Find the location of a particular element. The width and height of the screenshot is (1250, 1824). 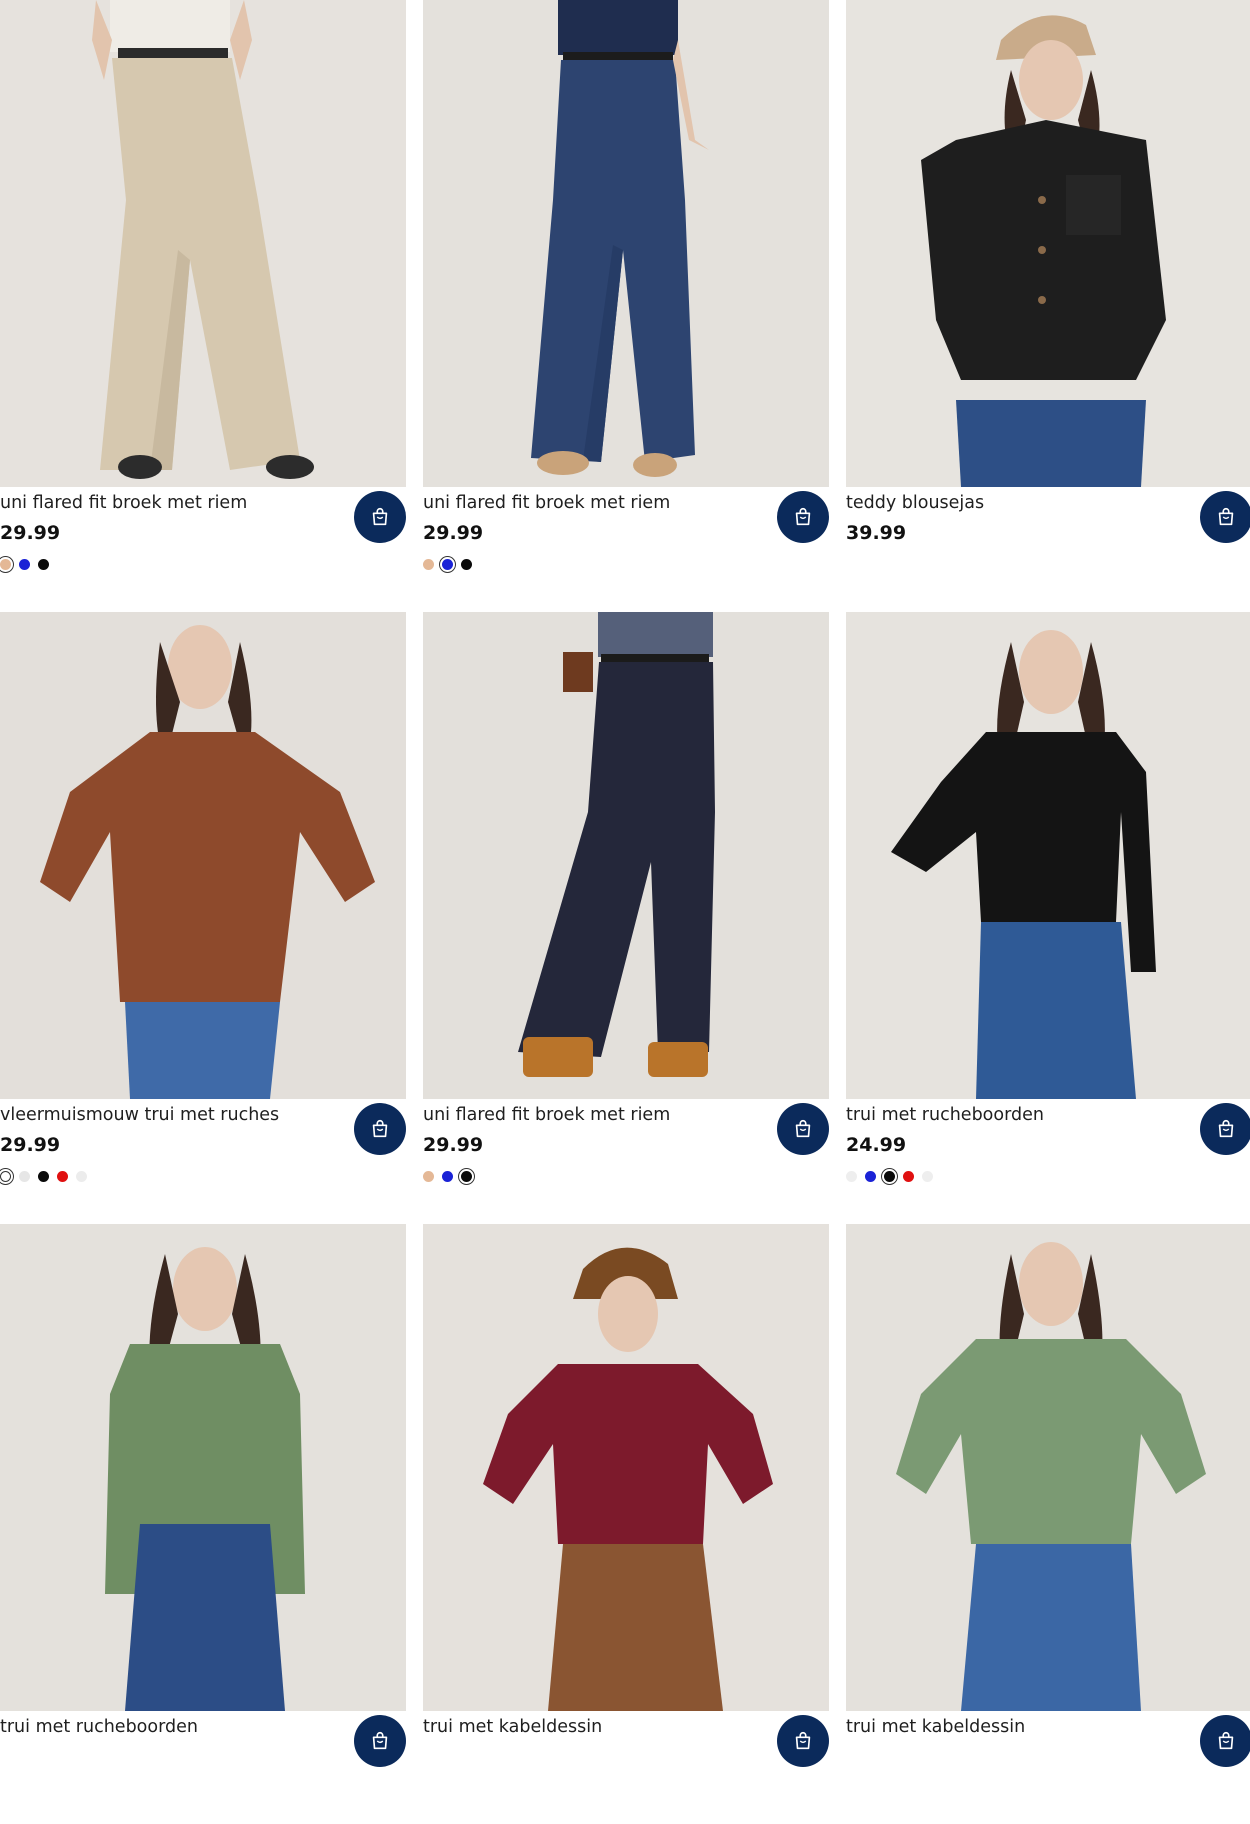

product-price: 24.99 is located at coordinates (876, 1145).